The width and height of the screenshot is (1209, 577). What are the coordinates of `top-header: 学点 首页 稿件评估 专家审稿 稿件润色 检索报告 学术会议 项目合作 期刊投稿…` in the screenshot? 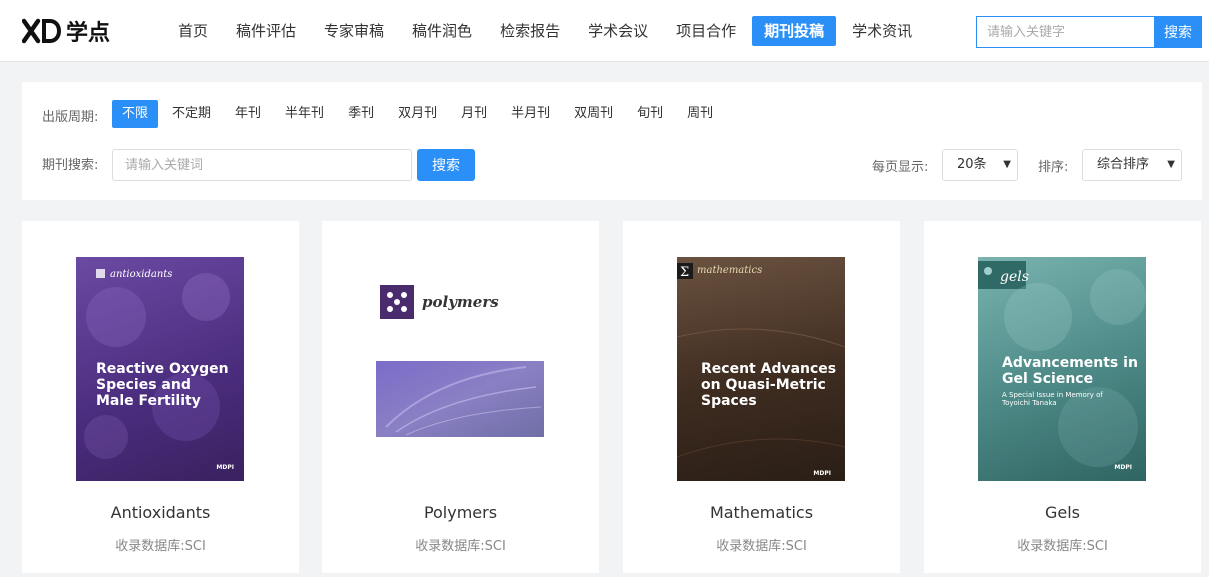 It's located at (604, 31).